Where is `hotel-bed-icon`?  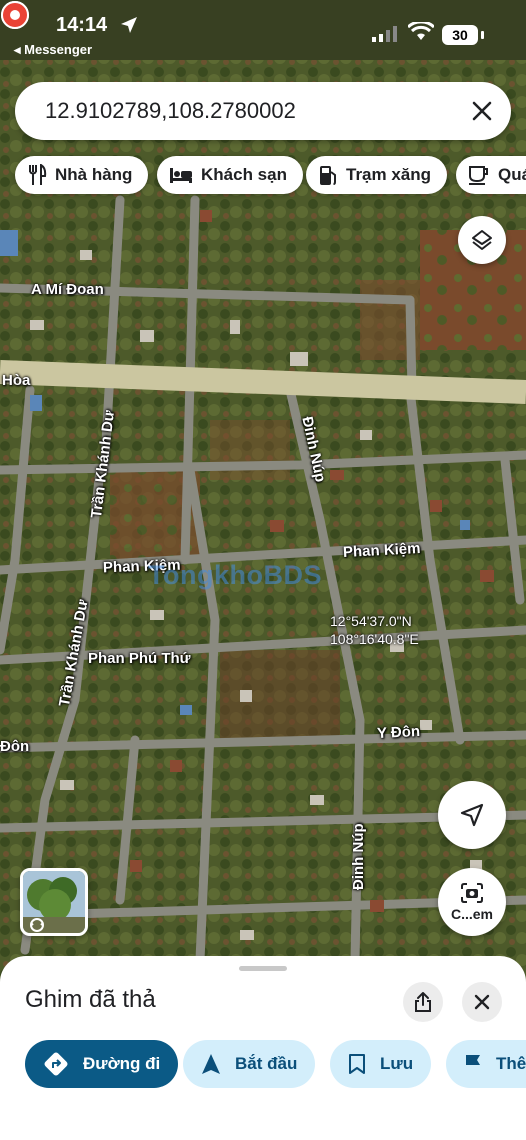
hotel-bed-icon is located at coordinates (181, 175).